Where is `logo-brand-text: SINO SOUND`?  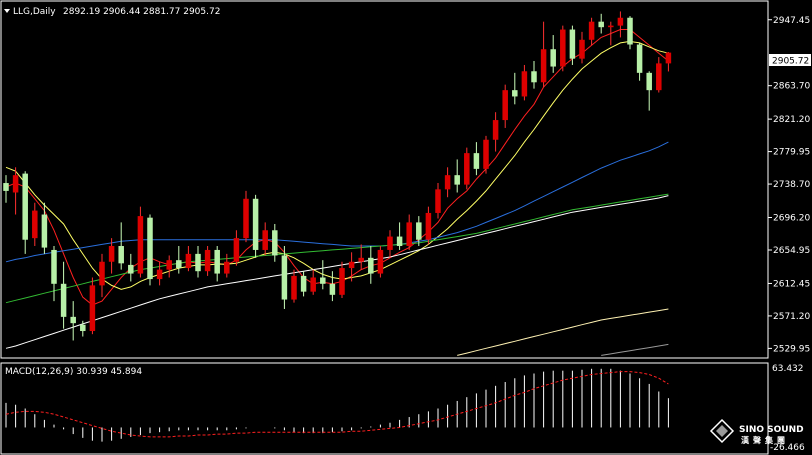 logo-brand-text: SINO SOUND is located at coordinates (771, 430).